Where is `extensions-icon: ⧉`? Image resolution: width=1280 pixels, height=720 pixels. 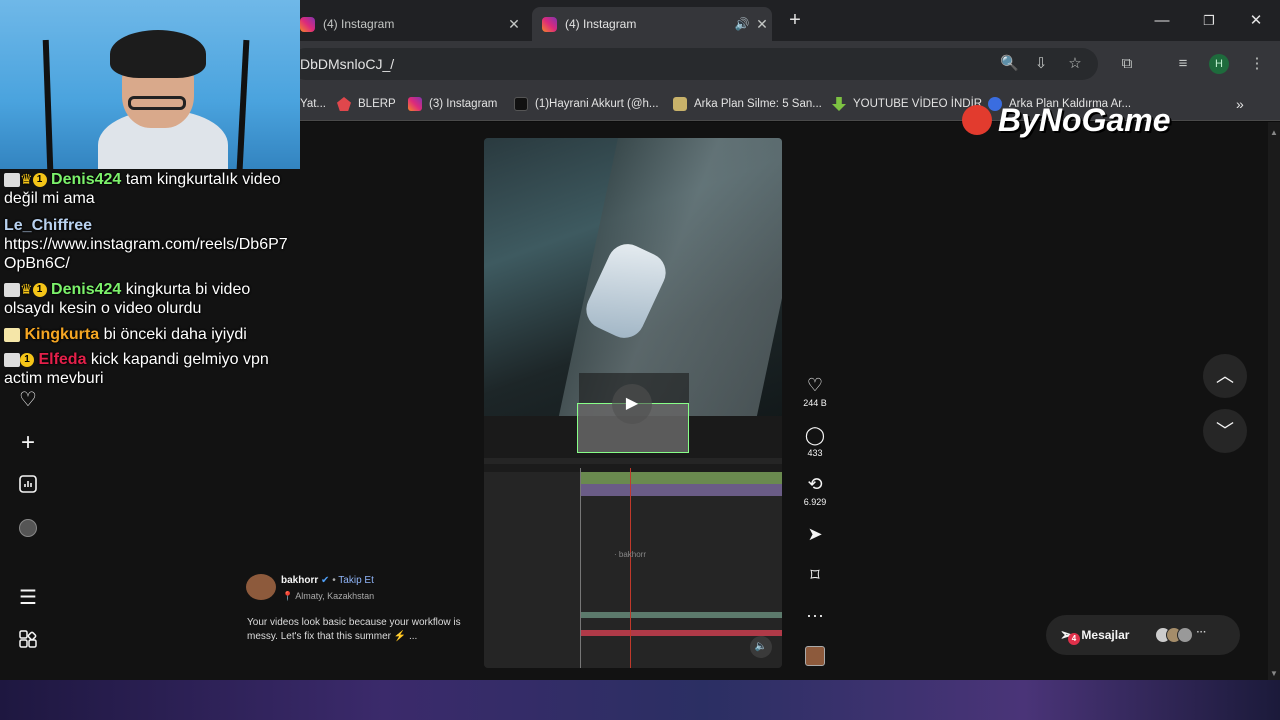 extensions-icon: ⧉ is located at coordinates (1127, 64).